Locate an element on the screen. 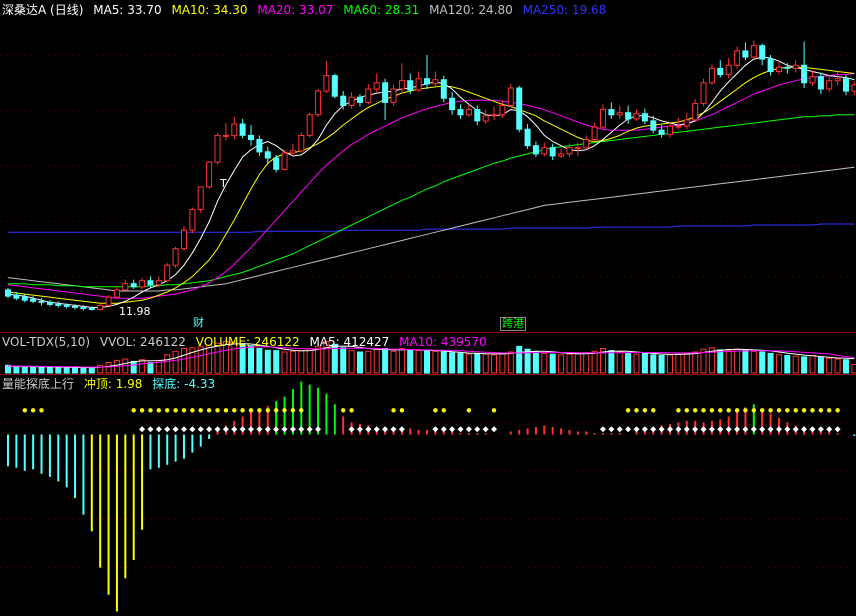  news-tag-kuagang: 跨港 is located at coordinates (513, 324).